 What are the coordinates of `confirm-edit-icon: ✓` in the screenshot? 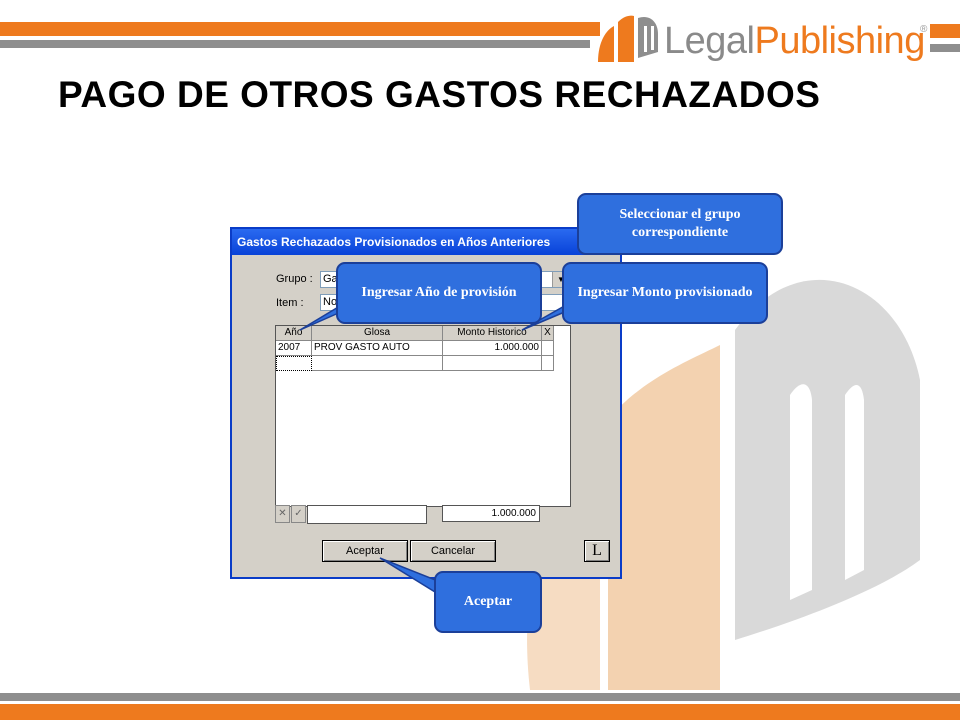 It's located at (298, 514).